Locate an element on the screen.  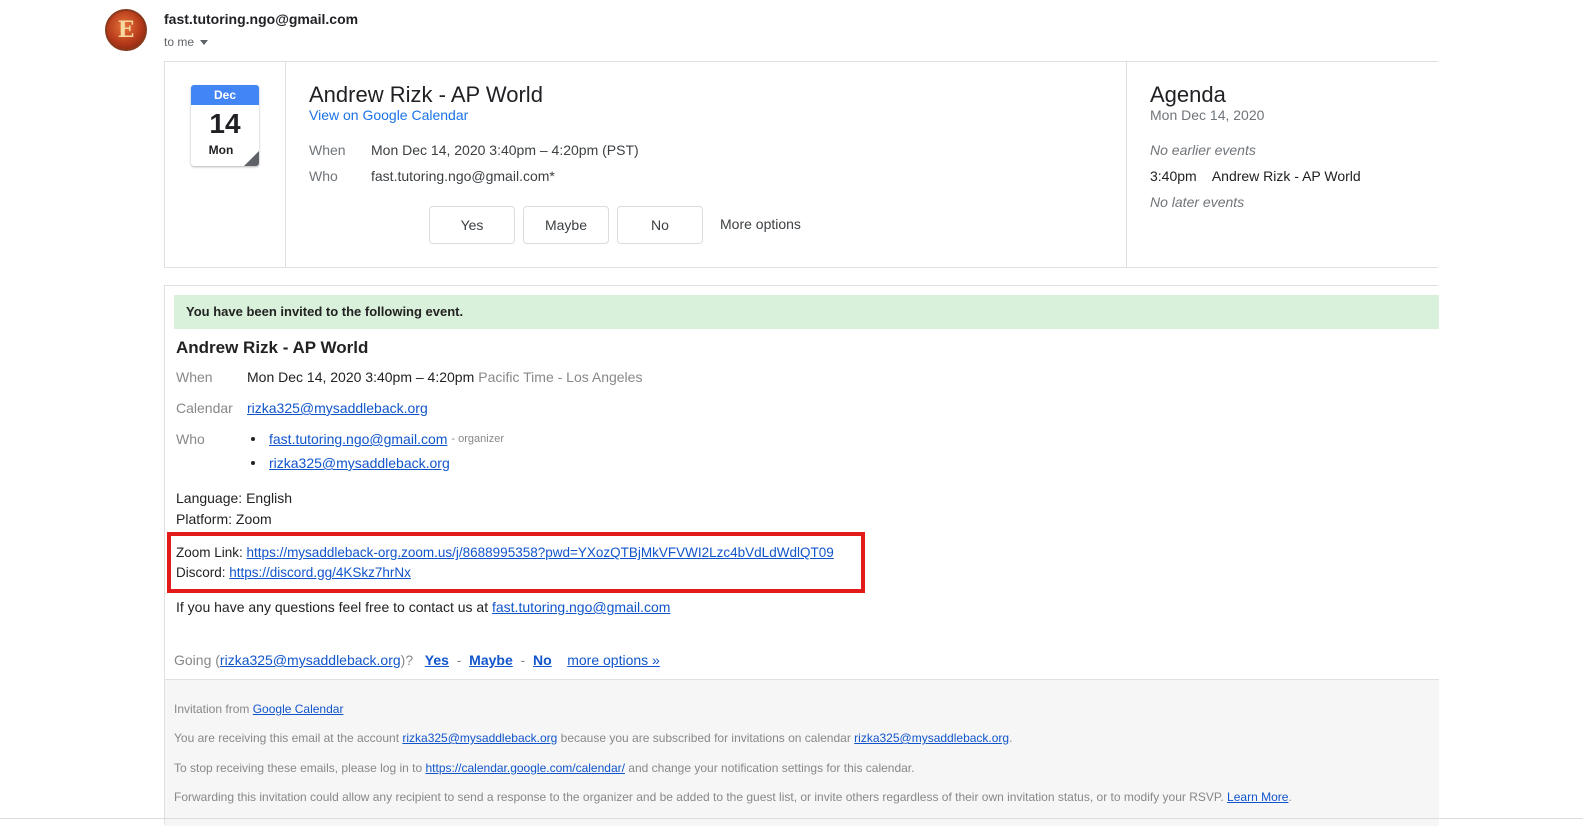
going-prefix: Going ( is located at coordinates (197, 660).